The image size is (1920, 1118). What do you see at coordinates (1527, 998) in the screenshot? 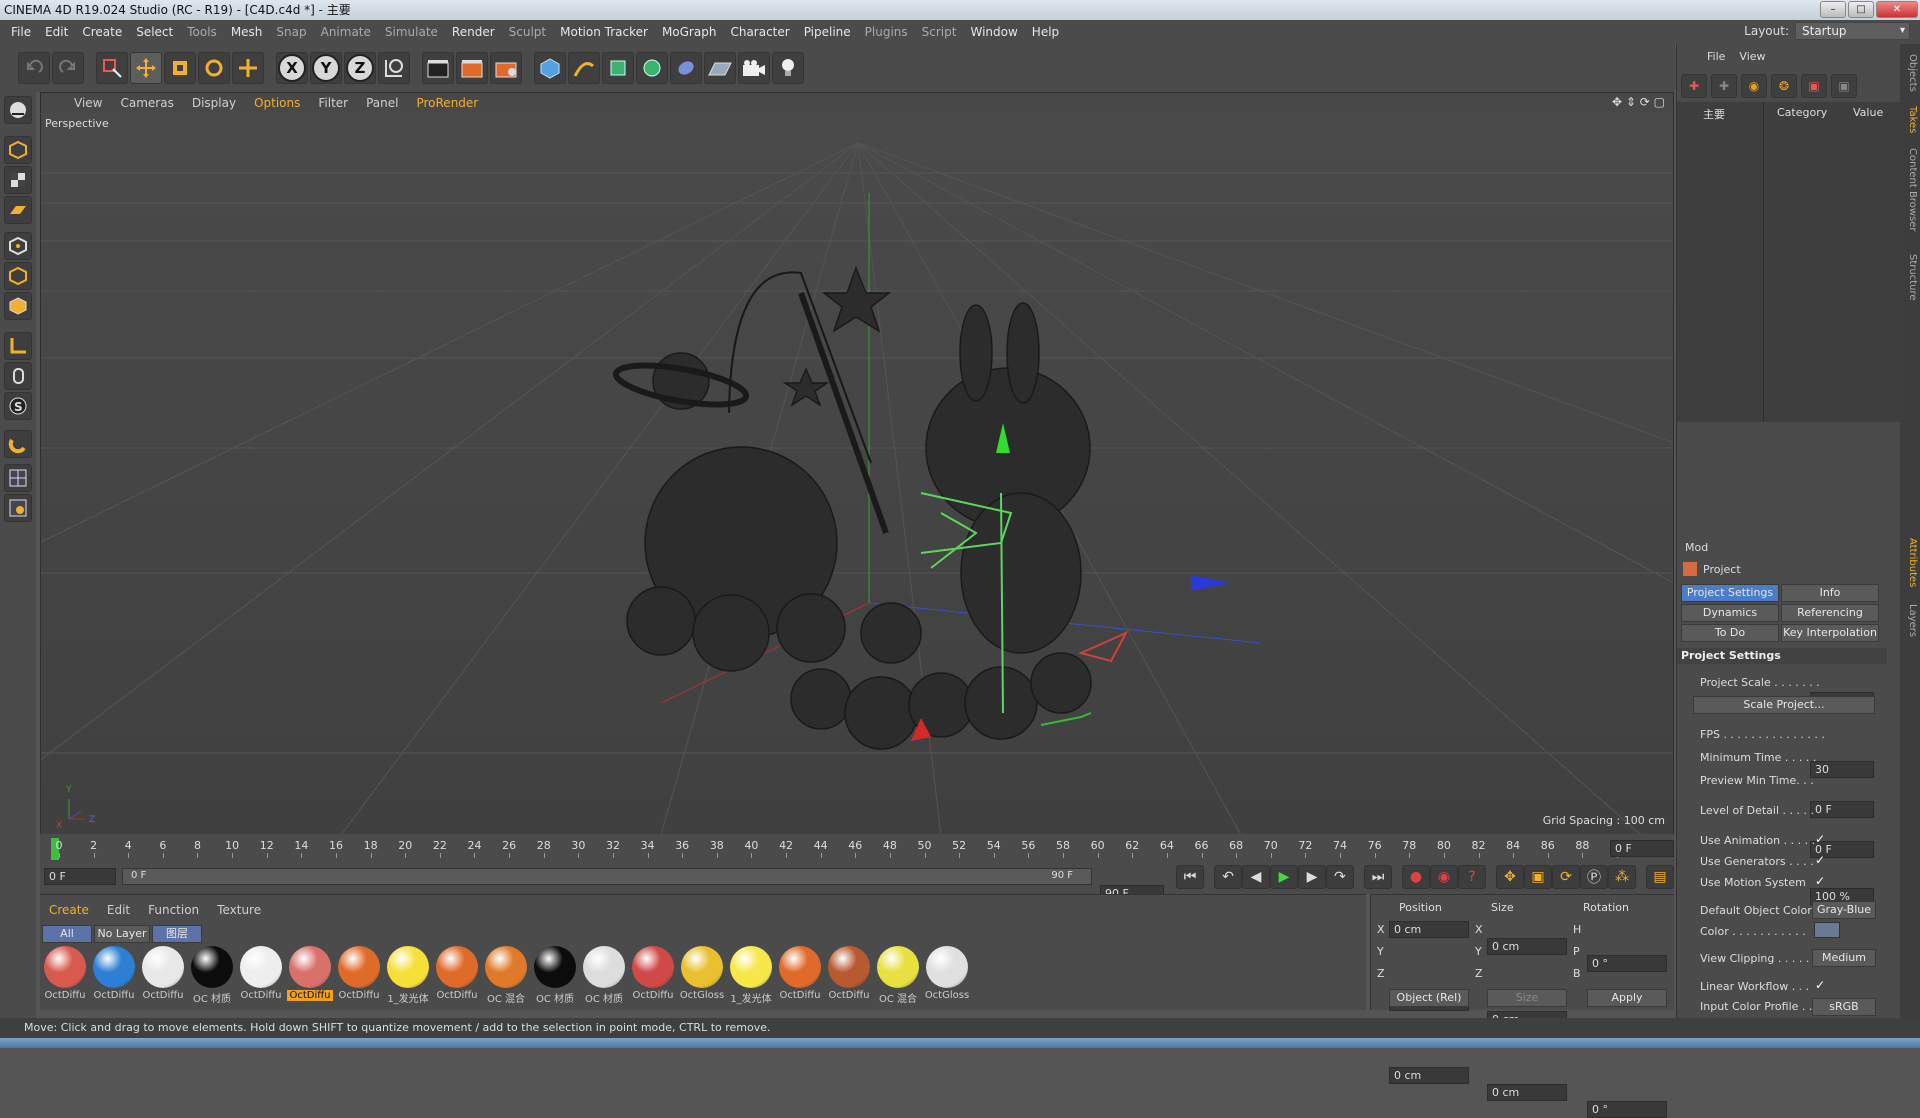
I see `size-mode-dropdown: Size` at bounding box center [1527, 998].